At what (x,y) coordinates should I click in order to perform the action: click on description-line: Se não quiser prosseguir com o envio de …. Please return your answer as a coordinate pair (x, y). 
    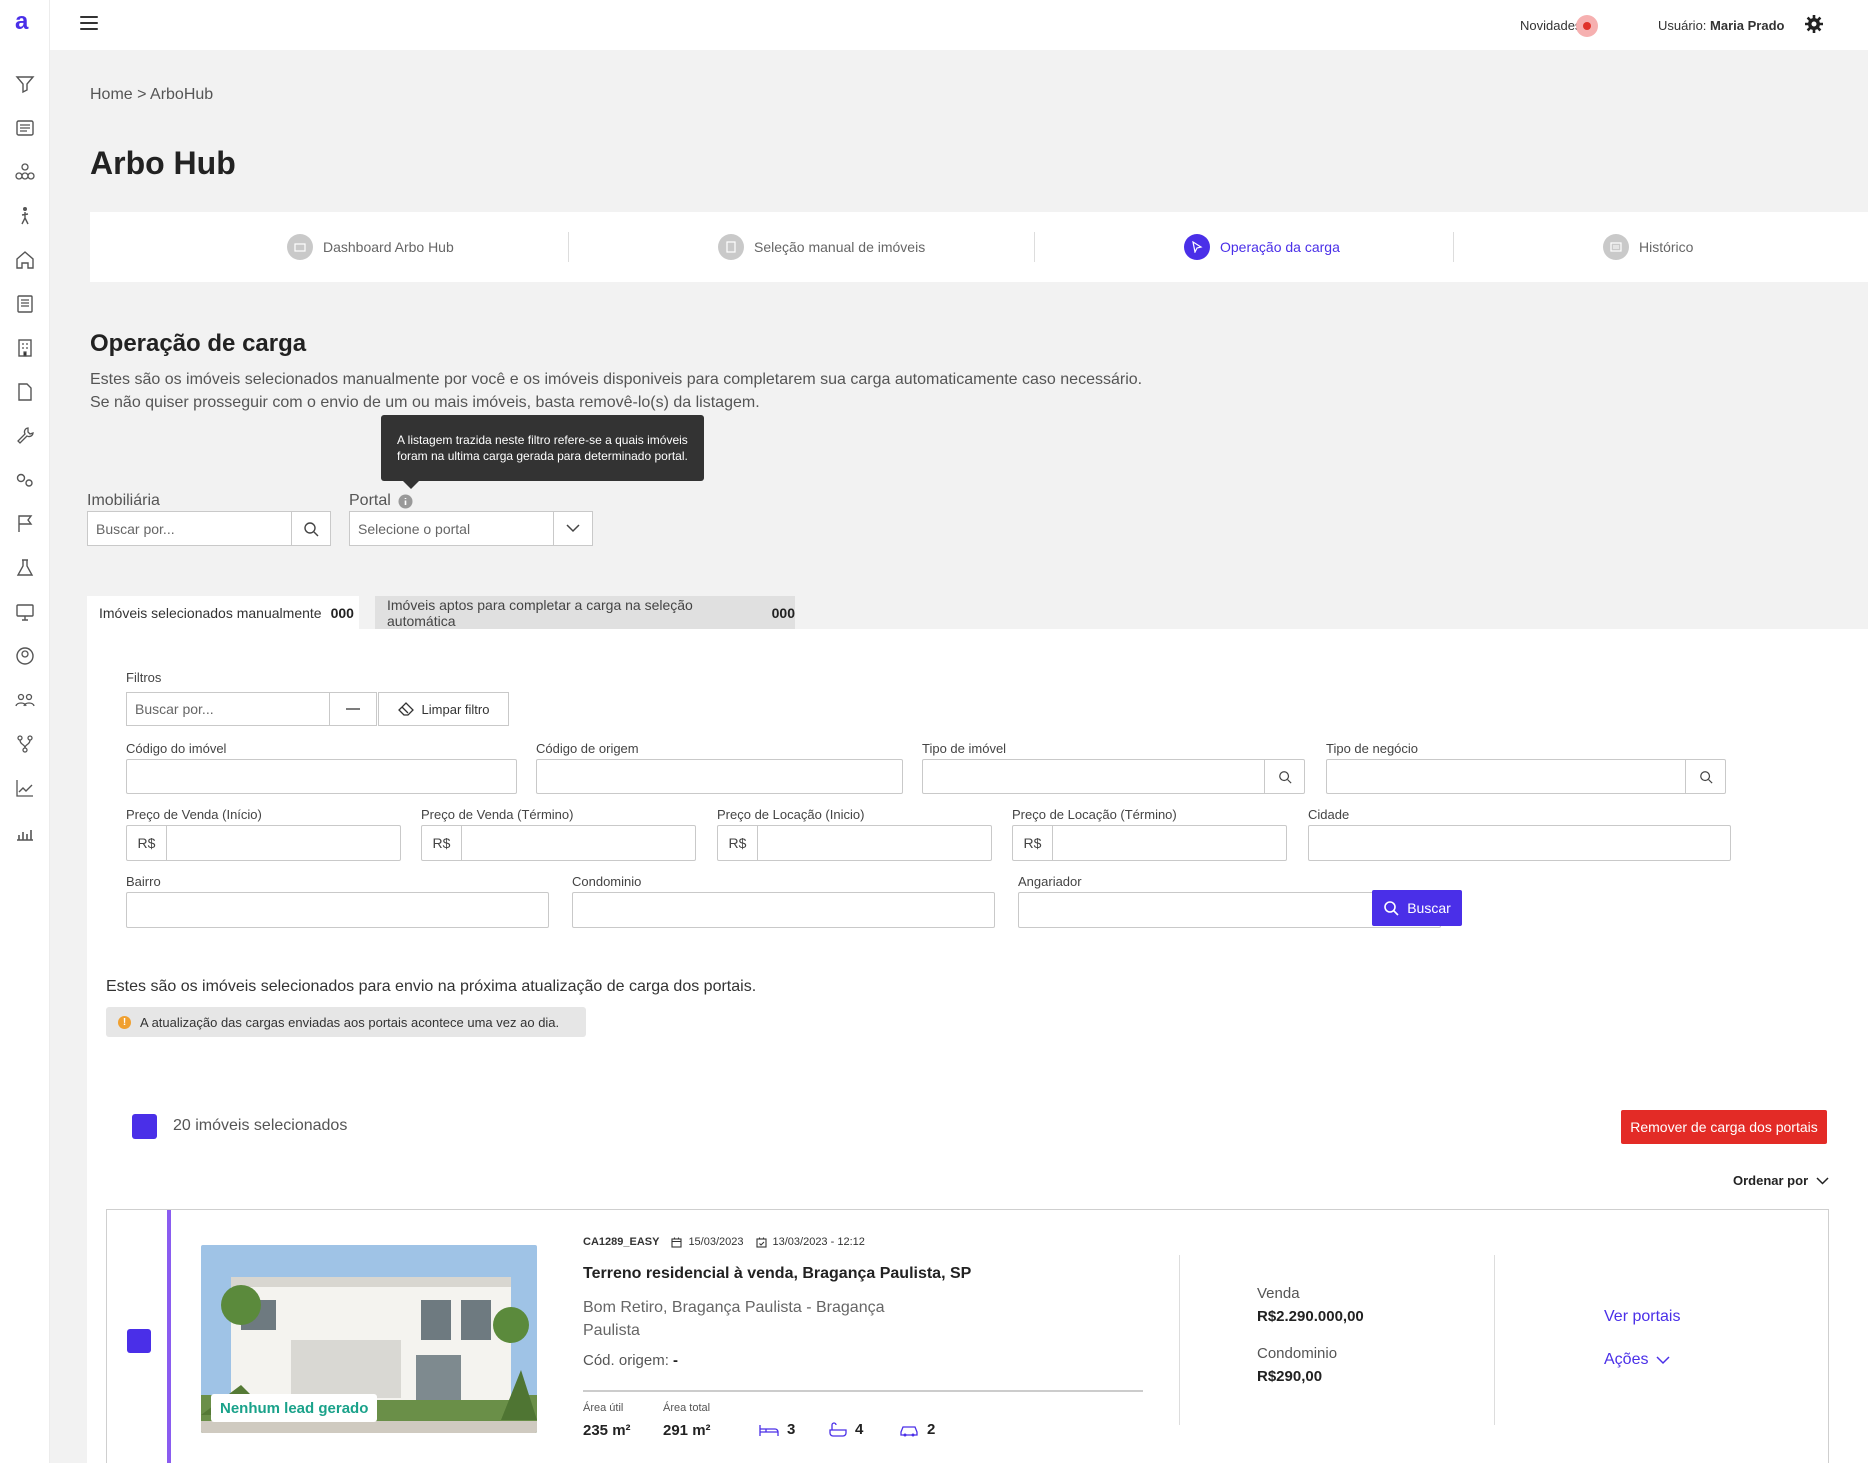
    Looking at the image, I should click on (425, 402).